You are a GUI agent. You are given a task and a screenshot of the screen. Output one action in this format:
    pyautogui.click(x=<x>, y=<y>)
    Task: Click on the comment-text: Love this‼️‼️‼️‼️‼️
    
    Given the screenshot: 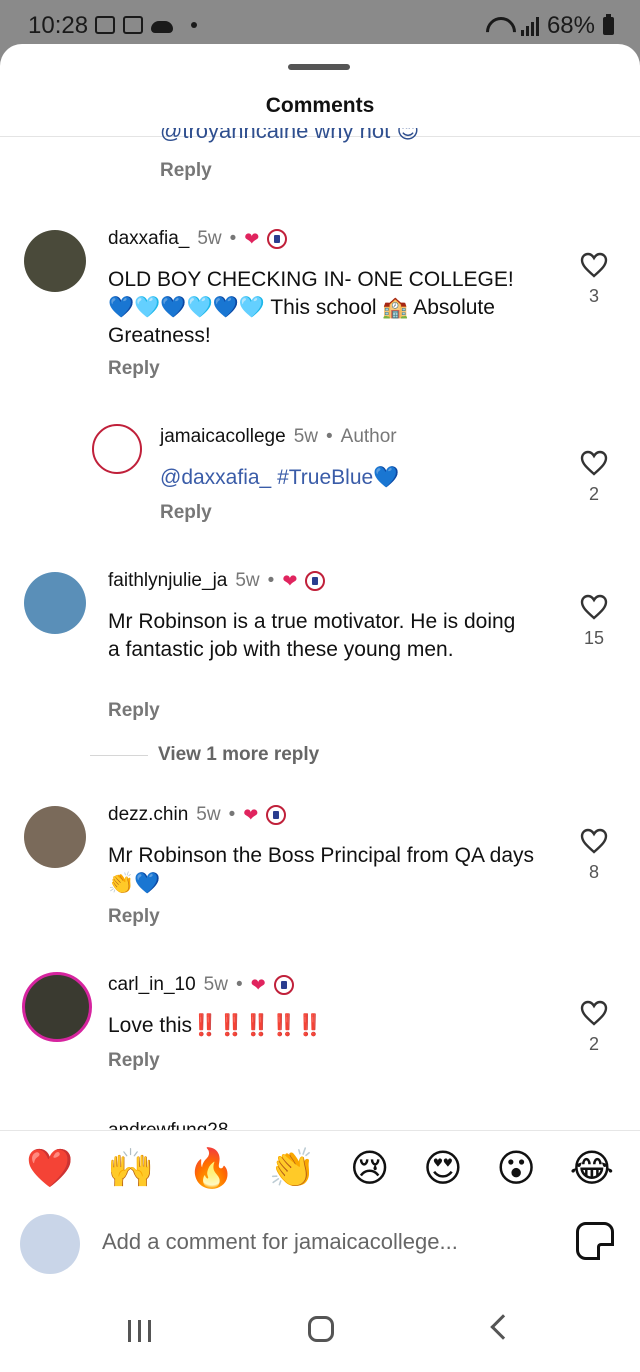 What is the action you would take?
    pyautogui.click(x=215, y=1025)
    